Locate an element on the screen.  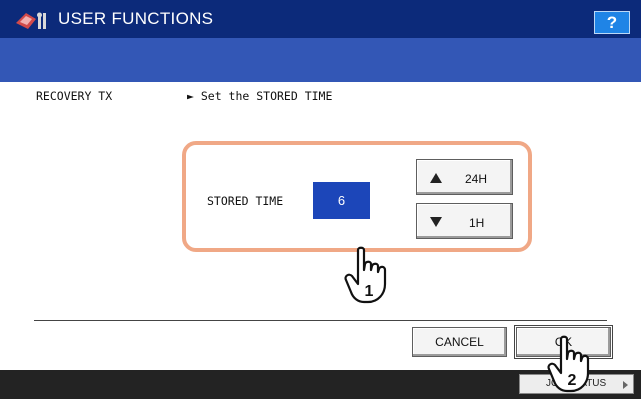
callout-1: 1 is located at coordinates (369, 291).